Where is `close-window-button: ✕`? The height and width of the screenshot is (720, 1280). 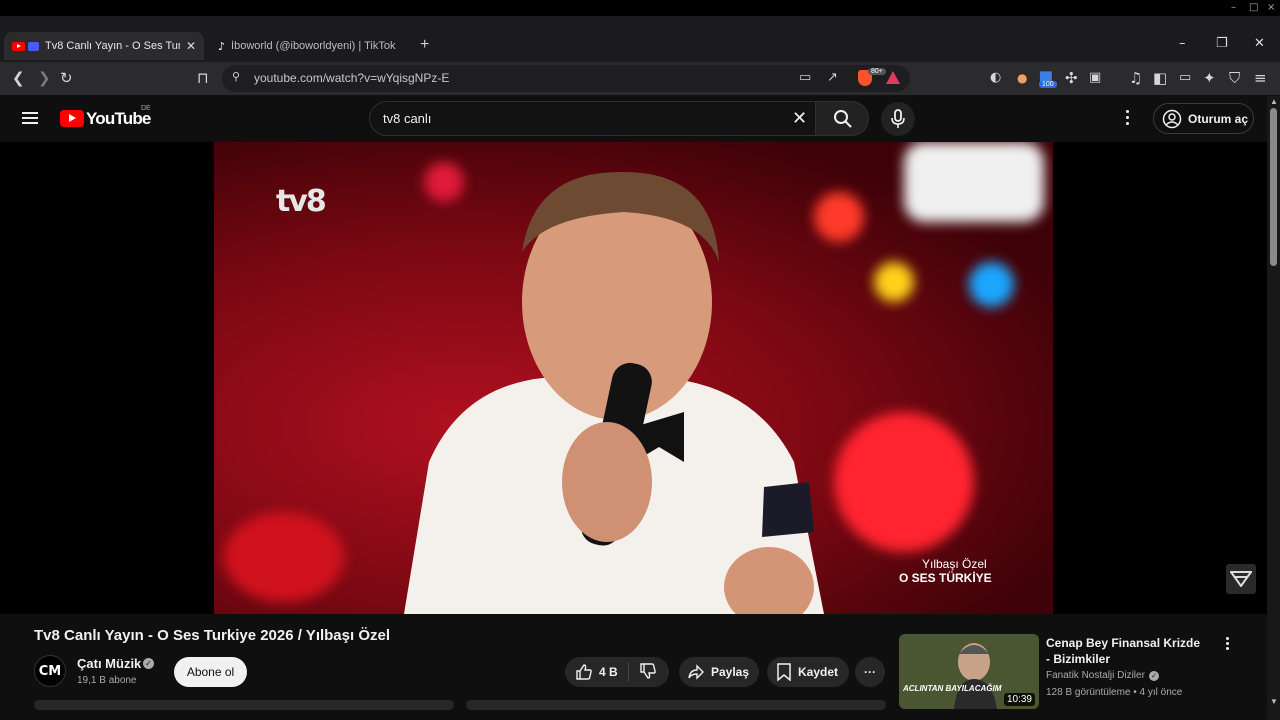 close-window-button: ✕ is located at coordinates (1259, 43).